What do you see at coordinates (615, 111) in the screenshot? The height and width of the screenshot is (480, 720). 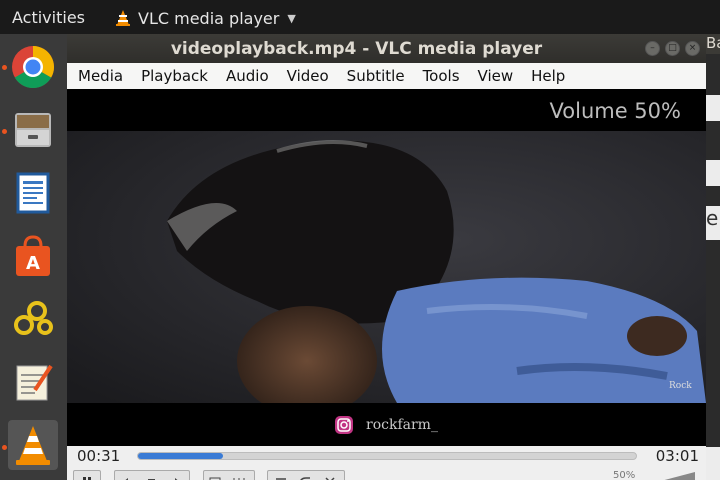 I see `volume-osd: Volume 50%` at bounding box center [615, 111].